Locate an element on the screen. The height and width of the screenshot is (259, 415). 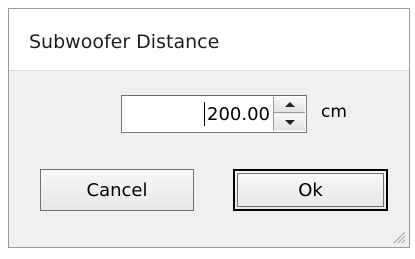
cancel-button: Cancel is located at coordinates (117, 190).